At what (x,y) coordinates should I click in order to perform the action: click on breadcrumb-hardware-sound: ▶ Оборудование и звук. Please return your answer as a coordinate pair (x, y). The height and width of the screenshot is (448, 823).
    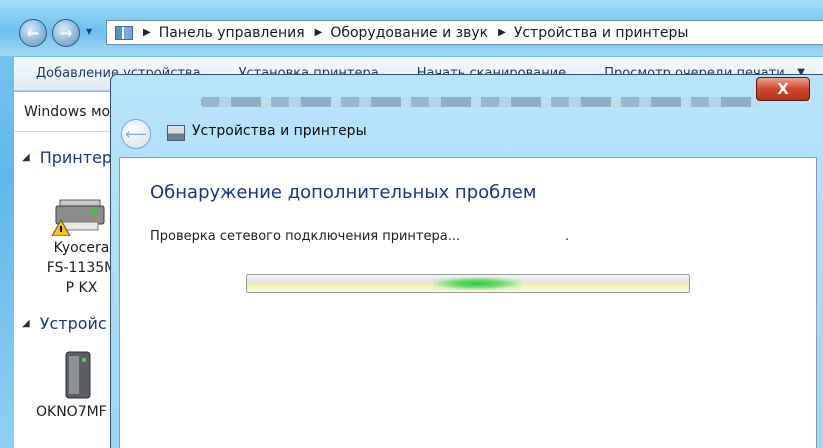
    Looking at the image, I should click on (406, 33).